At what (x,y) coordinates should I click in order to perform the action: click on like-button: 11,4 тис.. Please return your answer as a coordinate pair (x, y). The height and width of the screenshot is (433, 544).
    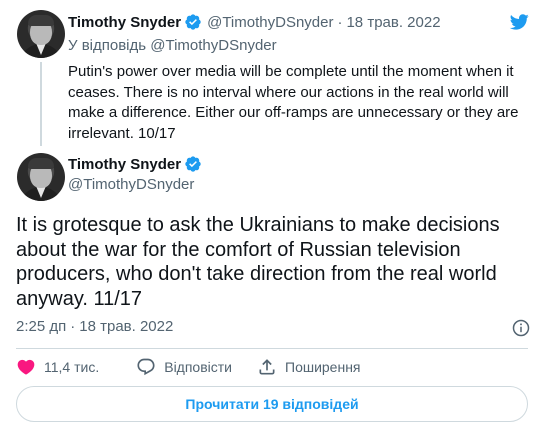
    Looking at the image, I should click on (57, 367).